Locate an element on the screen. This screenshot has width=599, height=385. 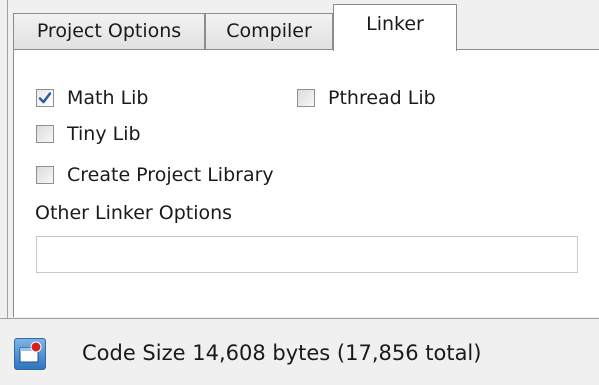
pthread-lib-label: Pthread Lib is located at coordinates (382, 98).